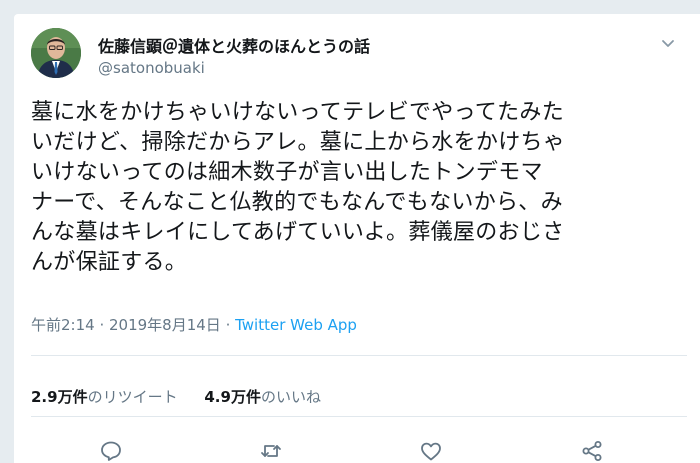 Image resolution: width=700 pixels, height=463 pixels. What do you see at coordinates (297, 202) in the screenshot?
I see `tweet-text-line: ナーで、そんなこと仏教的でもなんでもないから、み` at bounding box center [297, 202].